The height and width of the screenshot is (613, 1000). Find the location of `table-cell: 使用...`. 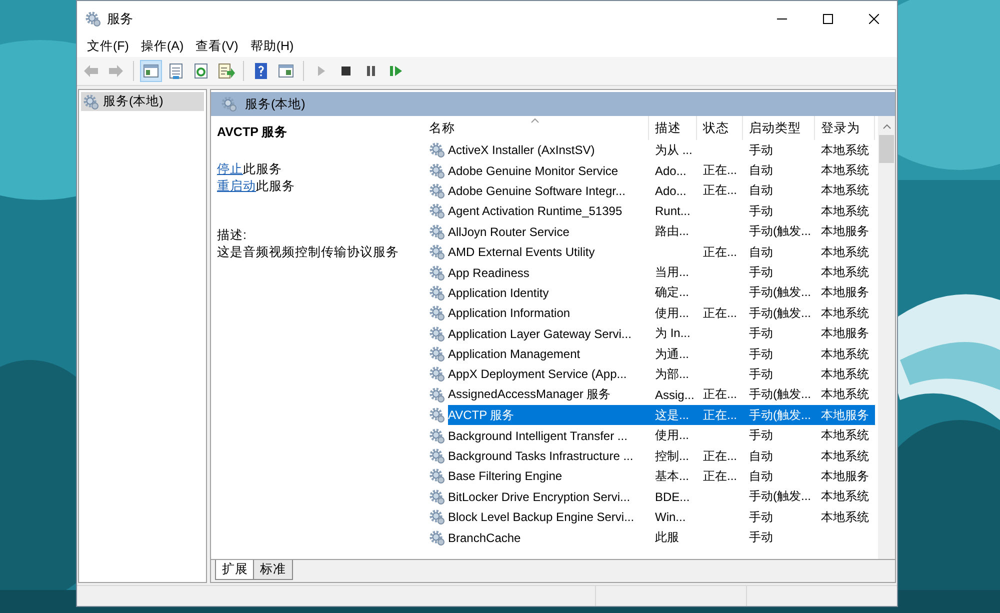

table-cell: 使用... is located at coordinates (672, 313).